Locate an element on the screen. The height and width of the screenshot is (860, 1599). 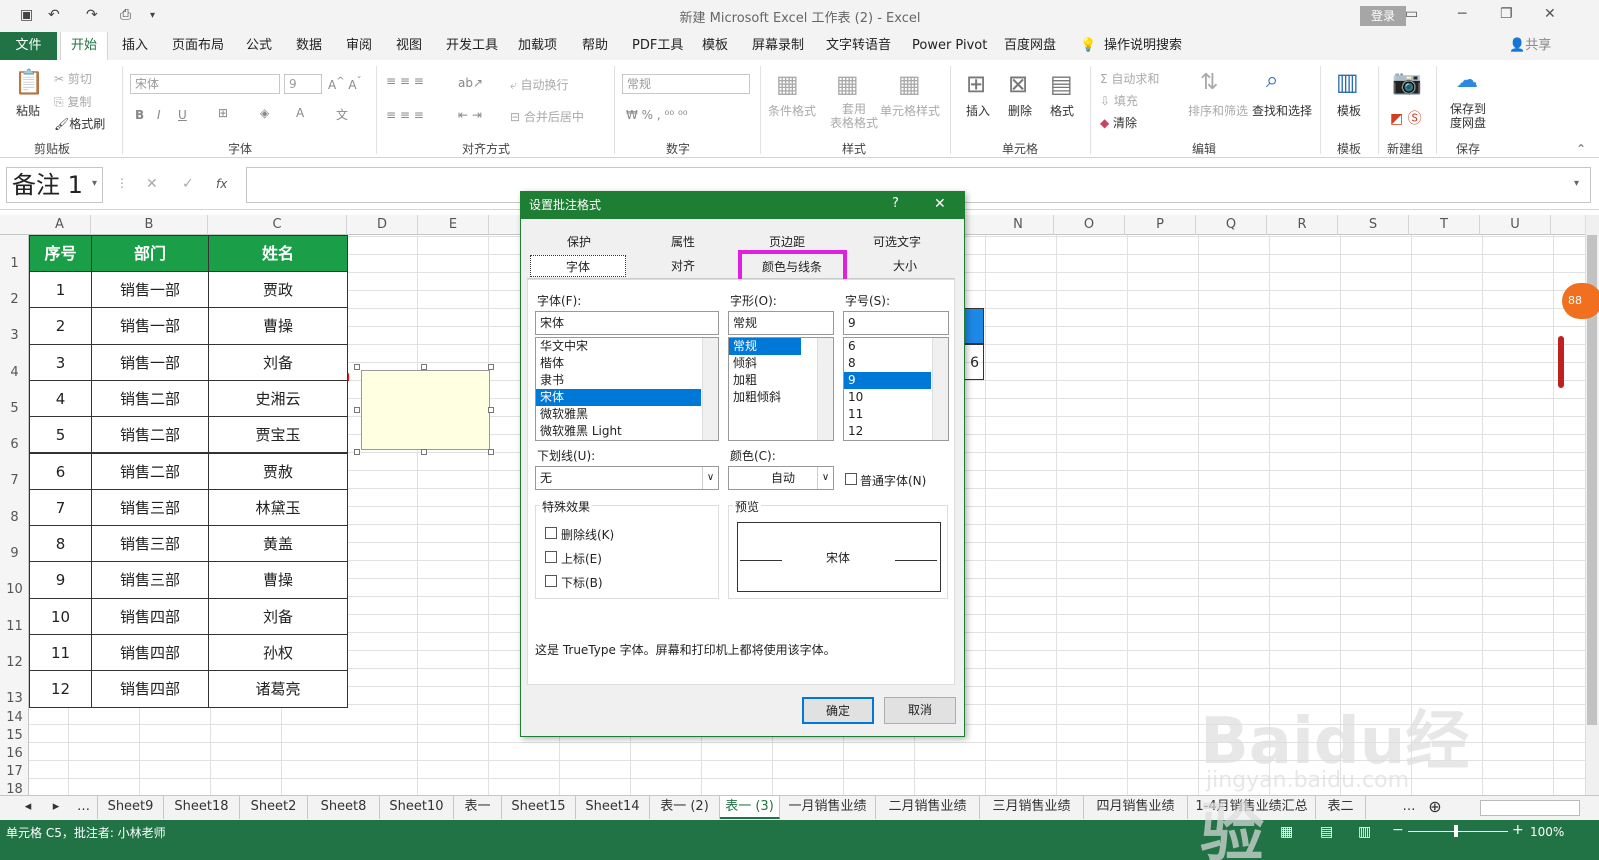
cell-style-button: 单元格样式 is located at coordinates (910, 110).